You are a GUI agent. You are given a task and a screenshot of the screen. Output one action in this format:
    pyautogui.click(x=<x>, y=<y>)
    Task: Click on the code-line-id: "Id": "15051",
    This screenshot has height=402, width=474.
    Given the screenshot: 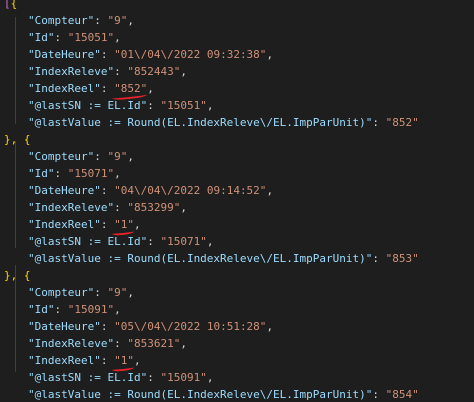 What is the action you would take?
    pyautogui.click(x=74, y=37)
    